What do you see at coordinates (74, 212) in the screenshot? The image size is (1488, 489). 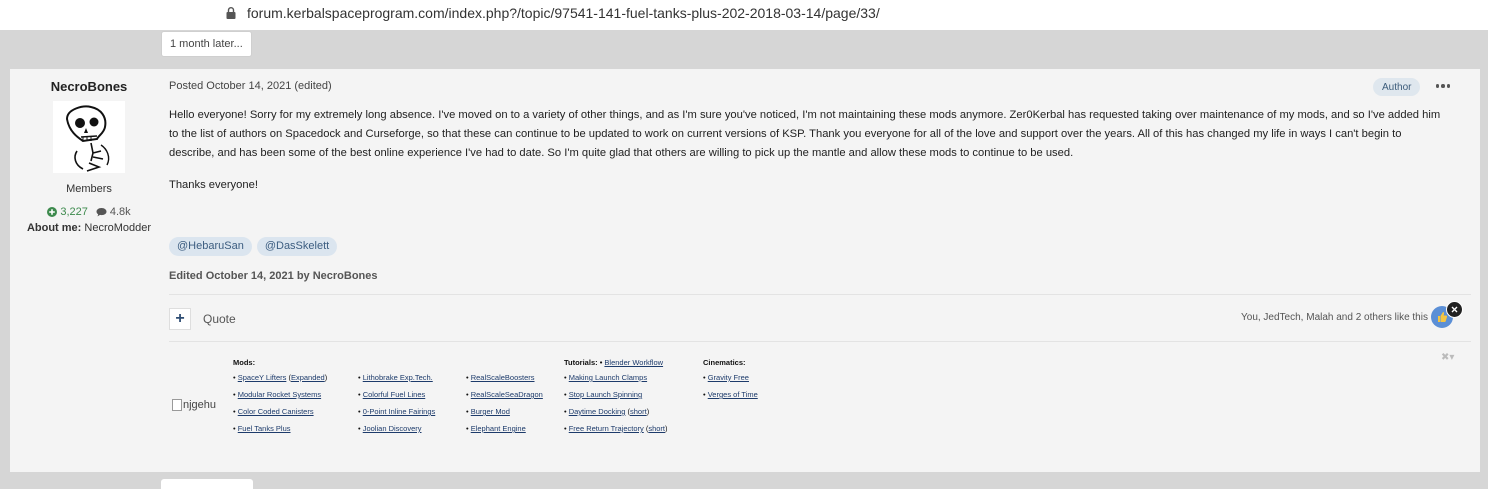 I see `reputation-count: 3,227` at bounding box center [74, 212].